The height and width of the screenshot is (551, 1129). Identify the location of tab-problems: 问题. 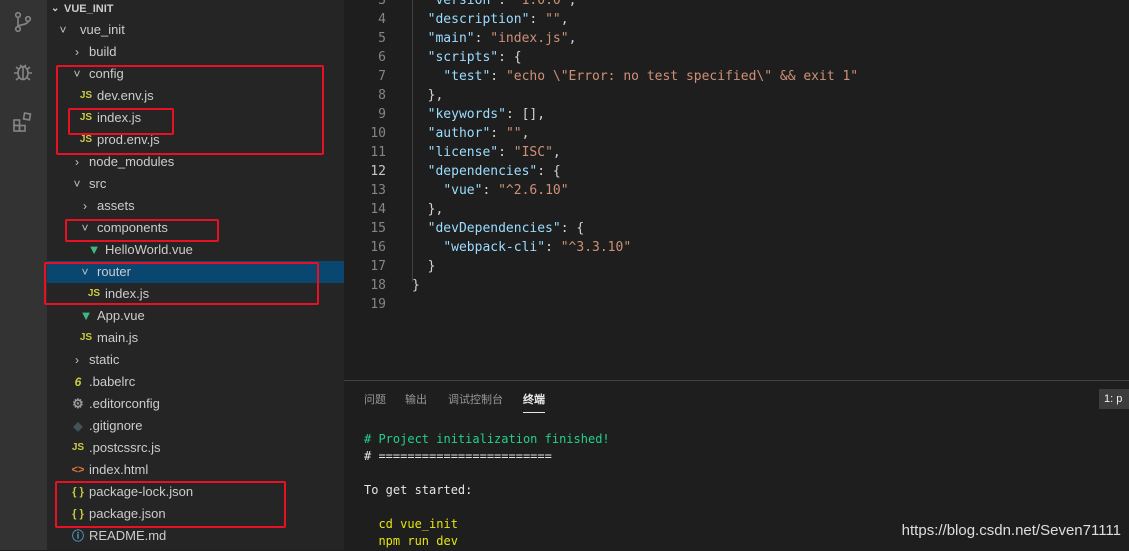
(375, 400).